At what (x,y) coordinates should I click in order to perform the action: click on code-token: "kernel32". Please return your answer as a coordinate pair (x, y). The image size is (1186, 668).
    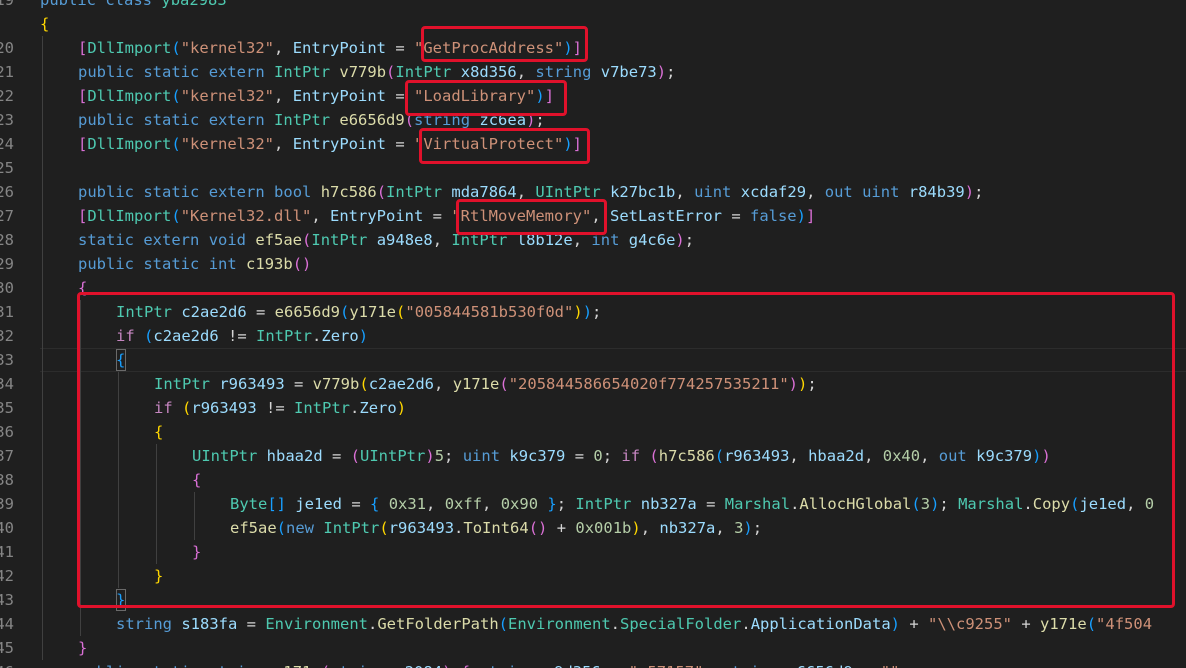
    Looking at the image, I should click on (227, 96).